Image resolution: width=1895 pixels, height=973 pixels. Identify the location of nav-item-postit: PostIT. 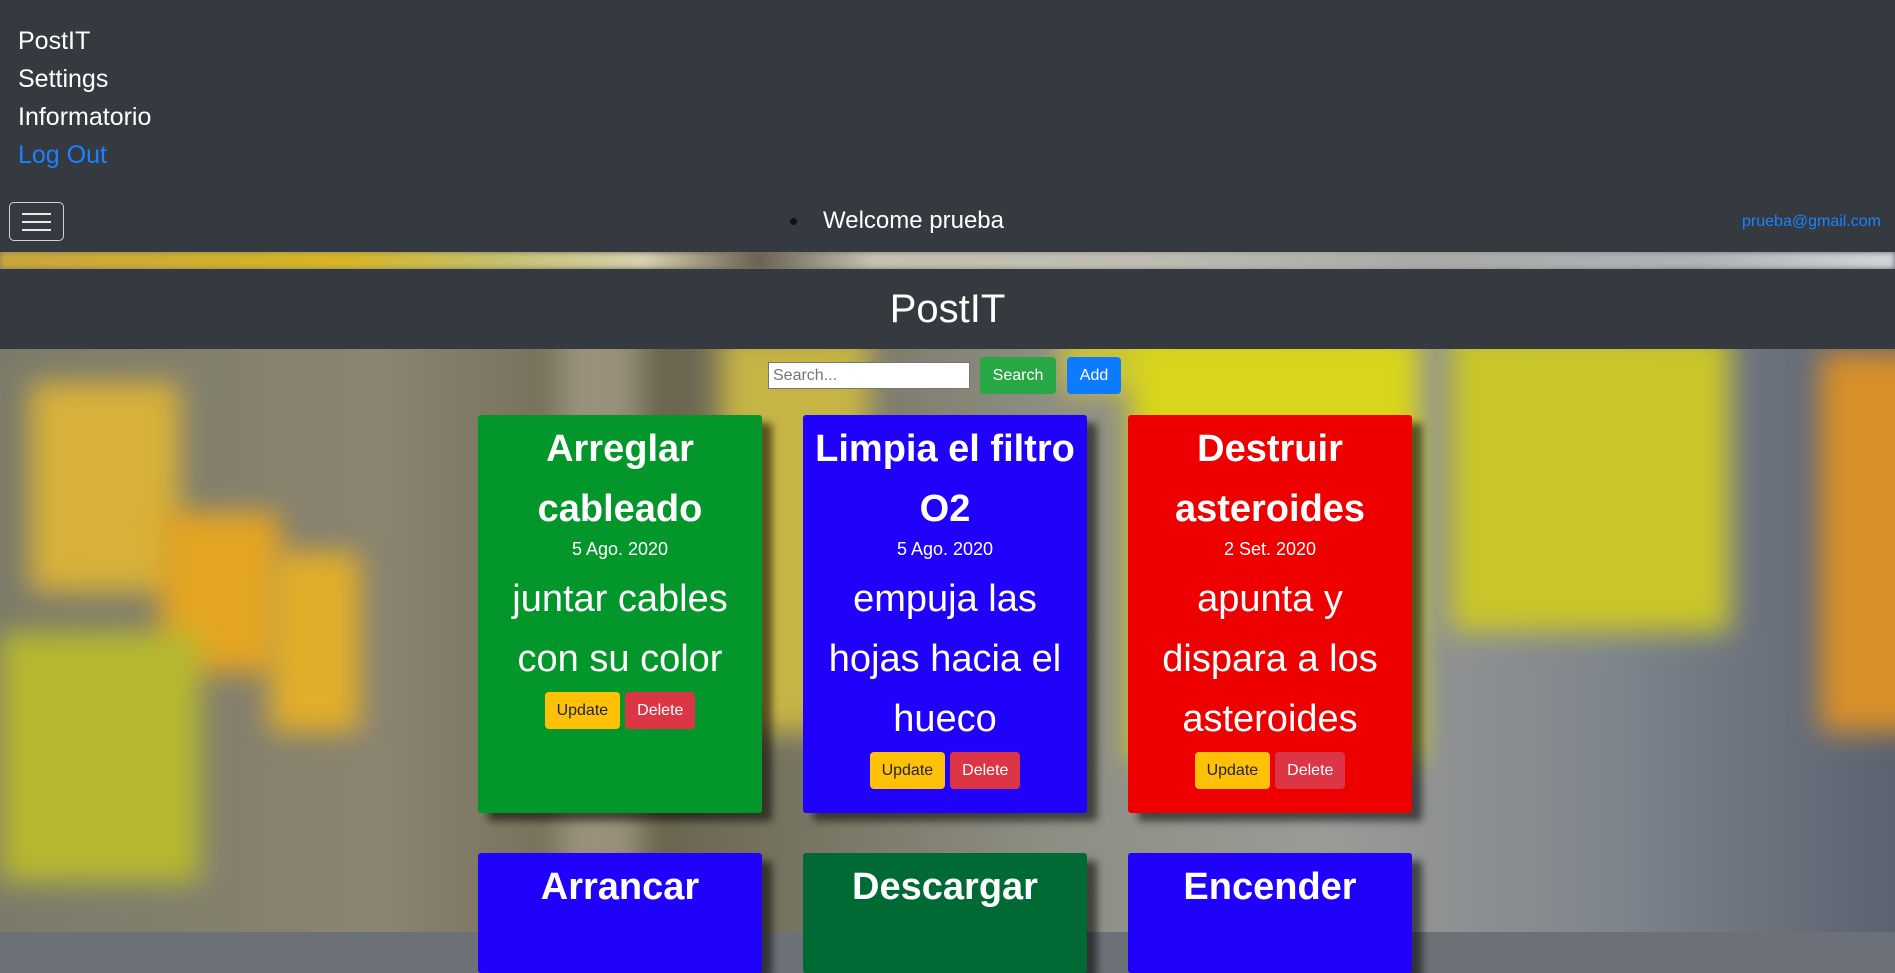
(84, 41).